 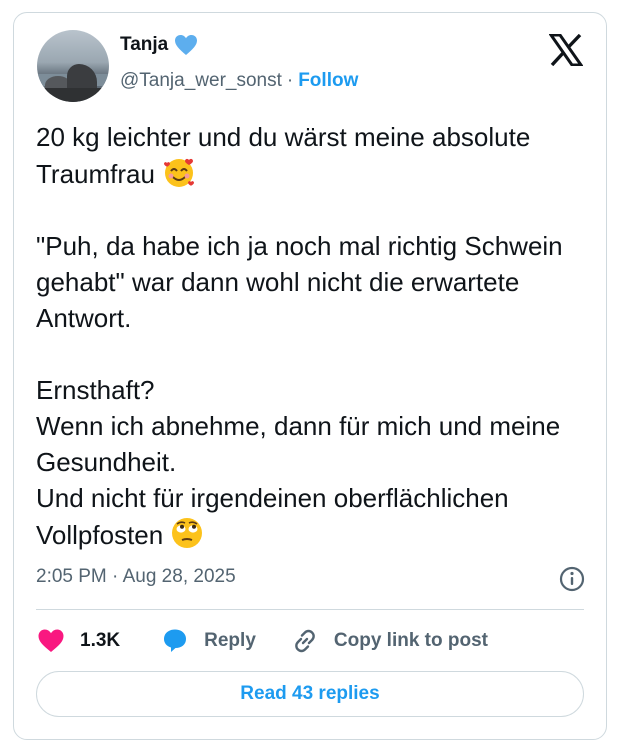 What do you see at coordinates (78, 641) in the screenshot?
I see `like-button: 1.3K` at bounding box center [78, 641].